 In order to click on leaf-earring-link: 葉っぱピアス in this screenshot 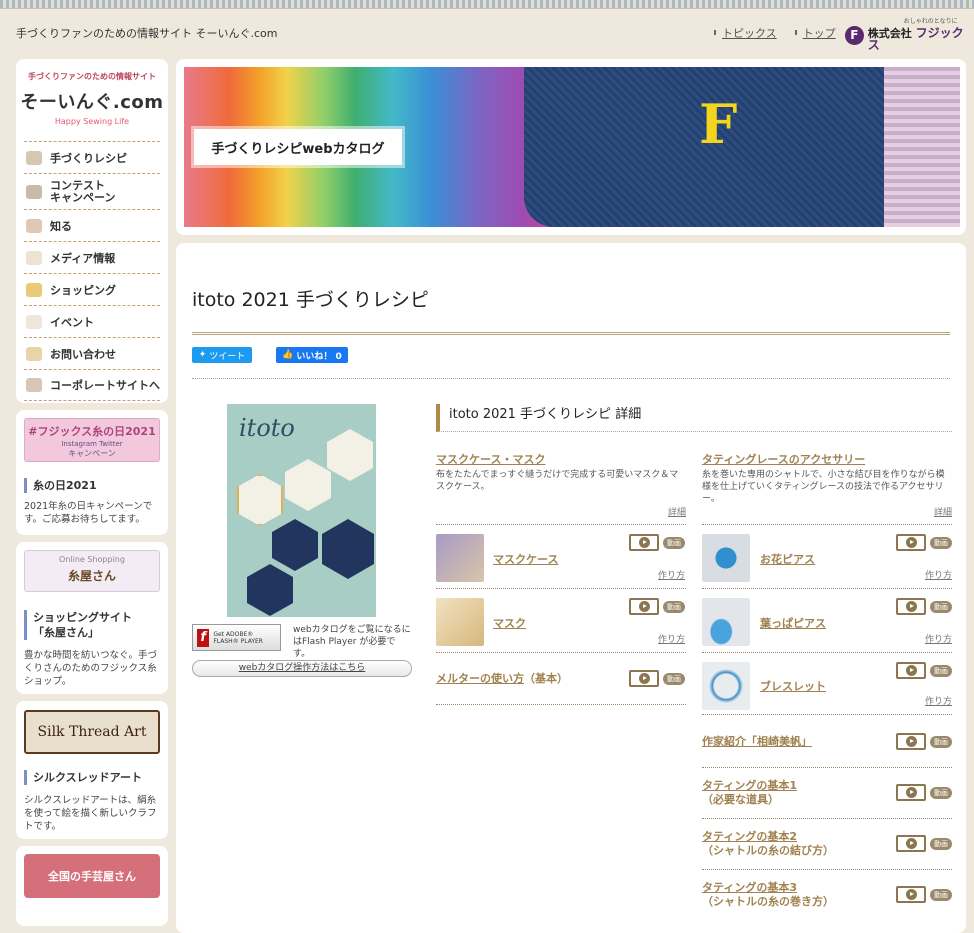, I will do `click(793, 623)`.